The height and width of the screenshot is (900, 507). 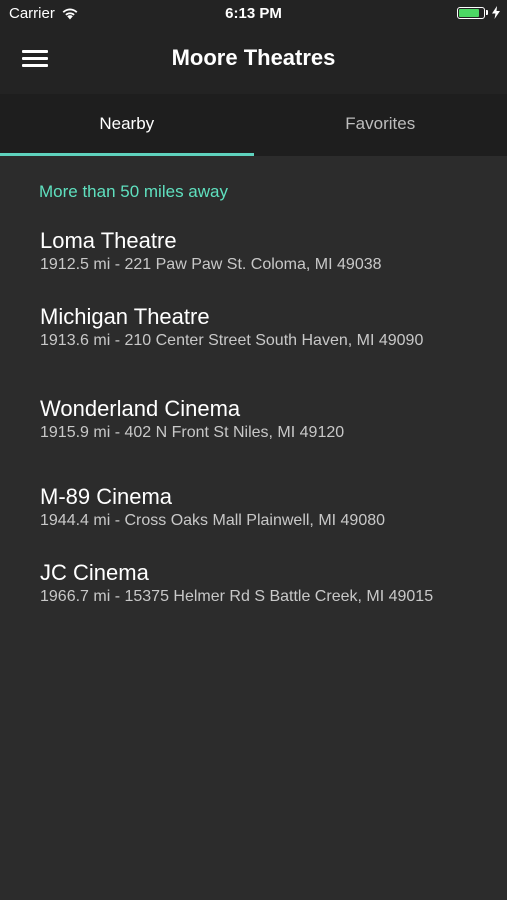 I want to click on tab-favorites: Favorites, so click(x=380, y=125).